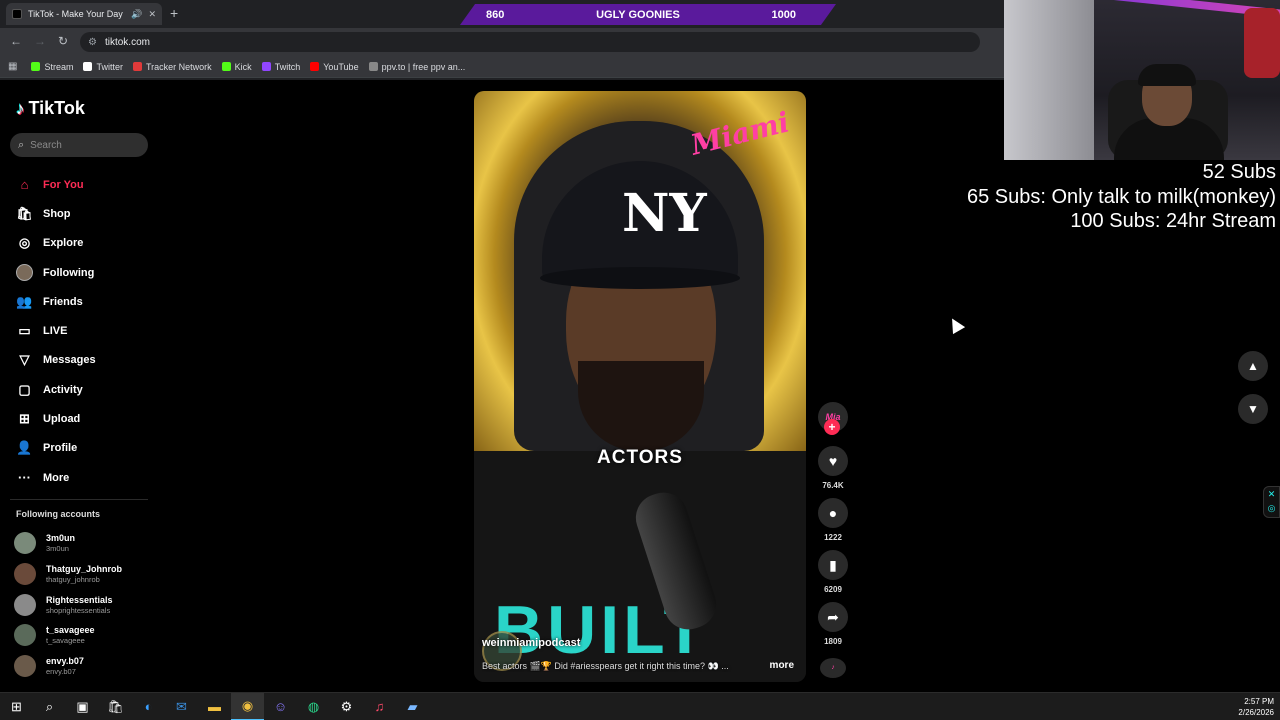  I want to click on tiktok-note-icon: ♪, so click(20, 108).